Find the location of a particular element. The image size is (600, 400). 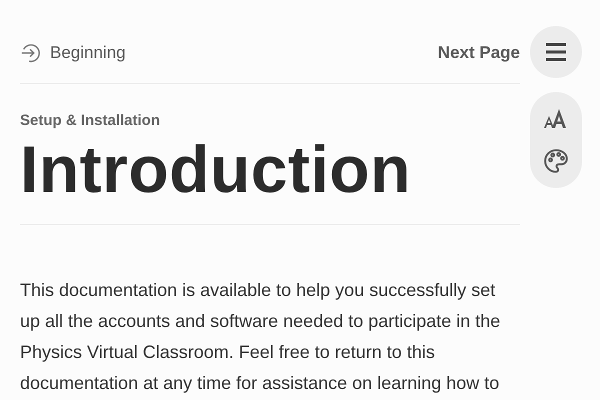

menu-icon is located at coordinates (556, 52).